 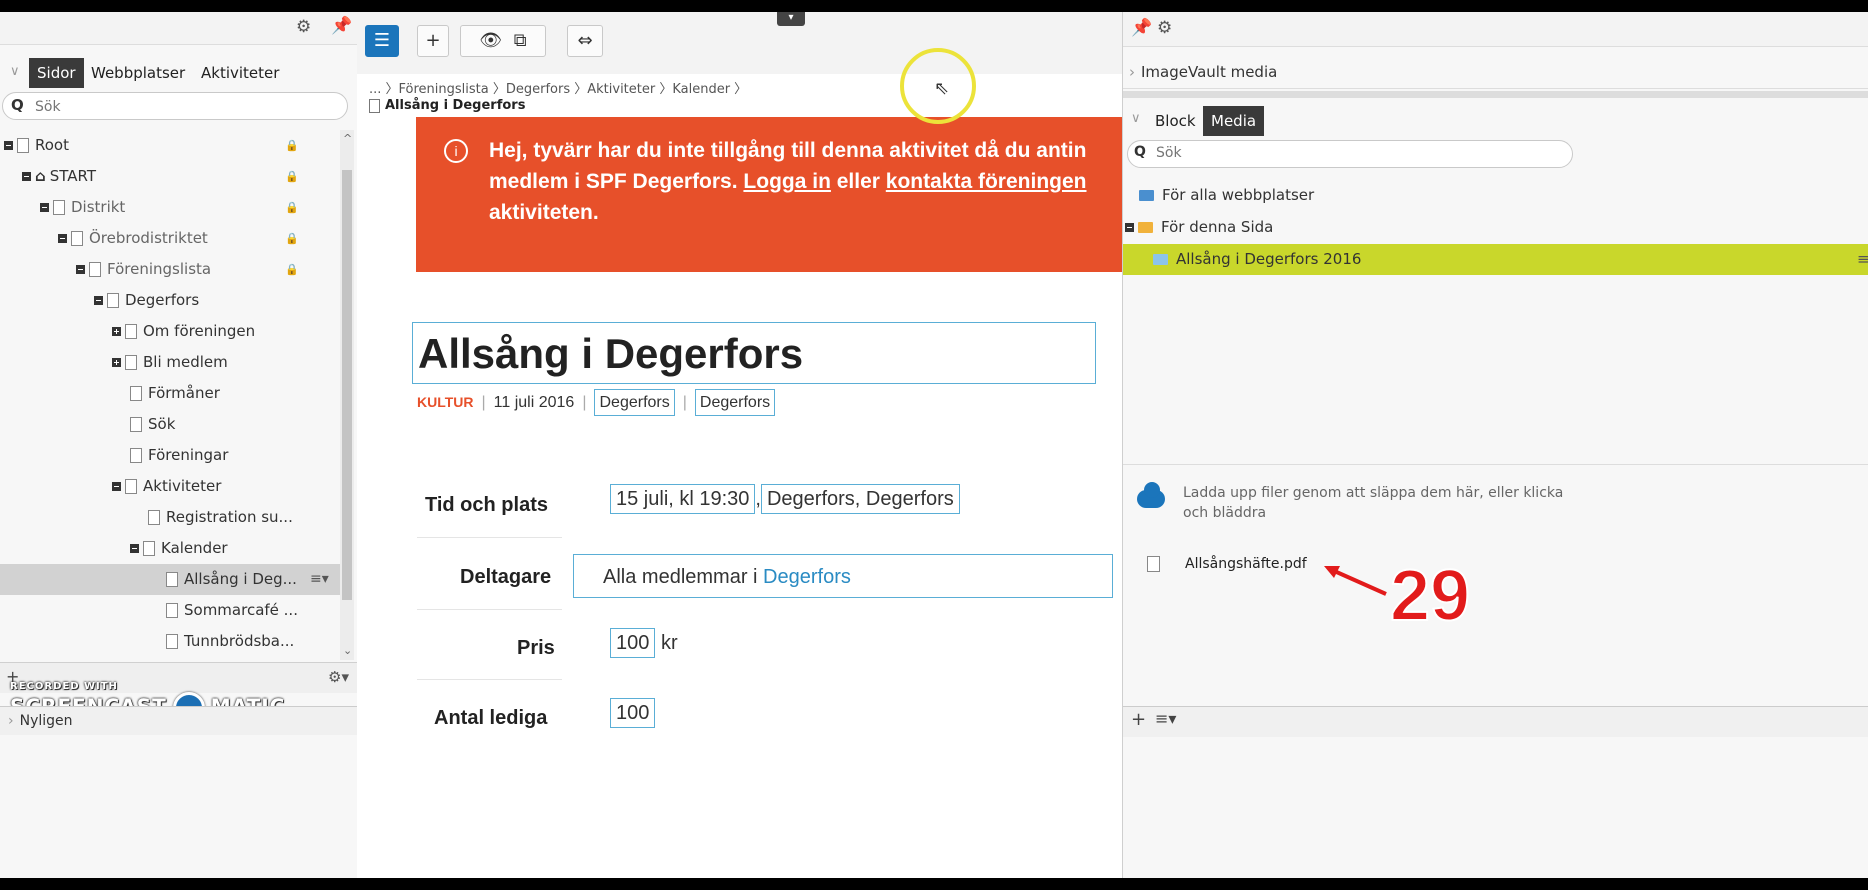 I want to click on tree-item: Kalender, so click(x=170, y=548).